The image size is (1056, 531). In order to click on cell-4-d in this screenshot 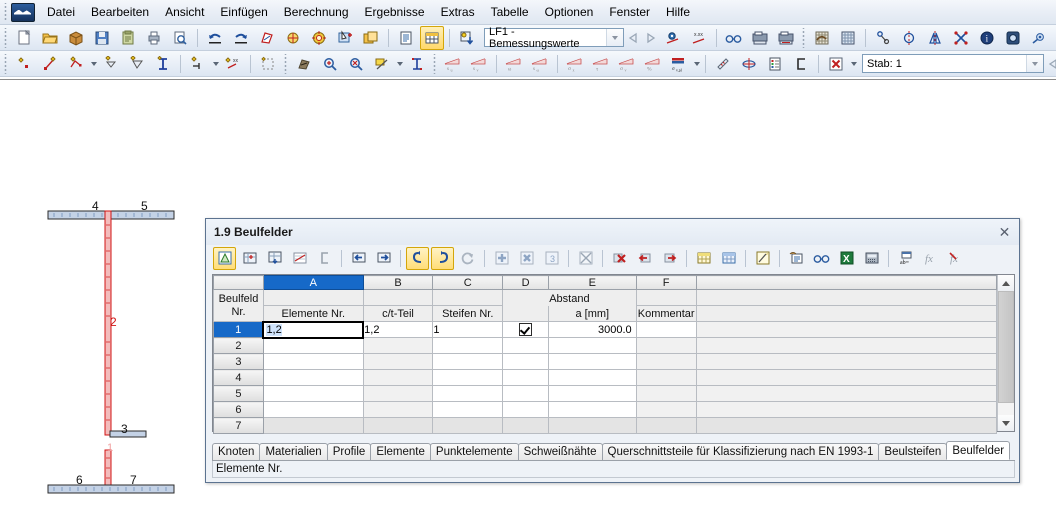, I will do `click(525, 377)`.